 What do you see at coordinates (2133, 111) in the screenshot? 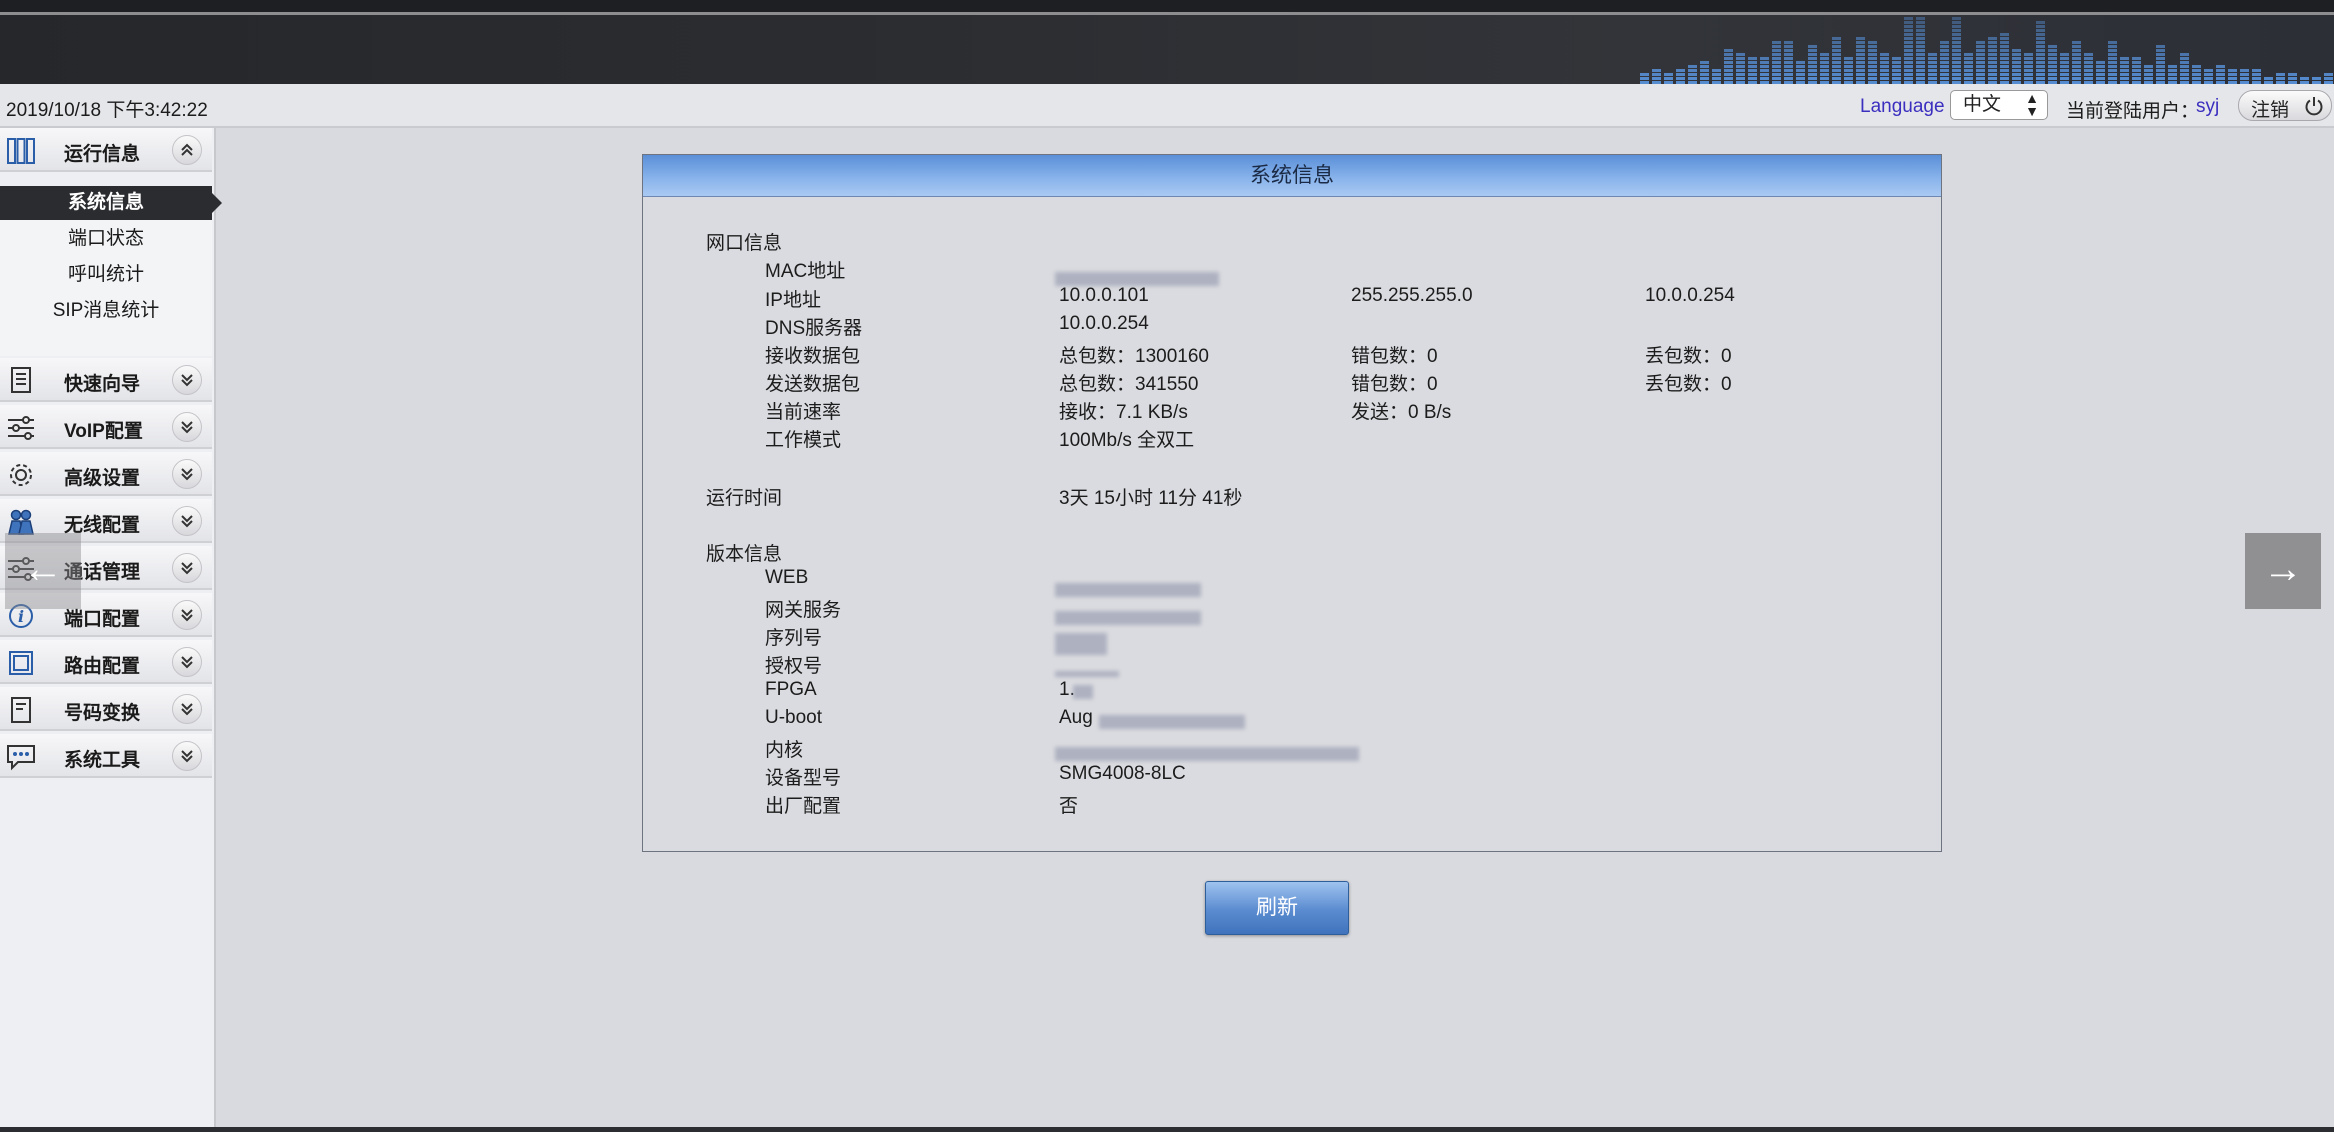
I see `current-user-label: 当前登陆用户：` at bounding box center [2133, 111].